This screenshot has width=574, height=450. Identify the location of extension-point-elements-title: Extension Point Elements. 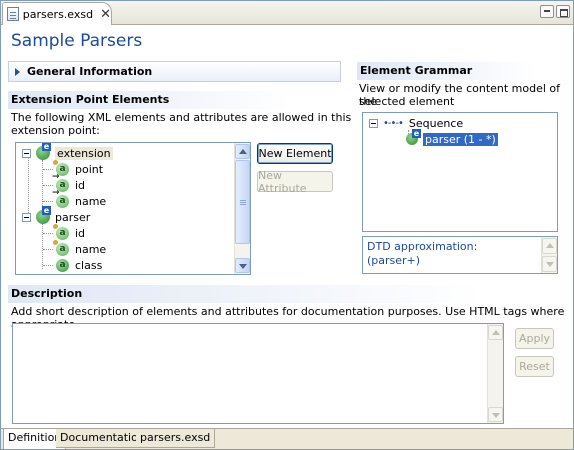
(174, 100).